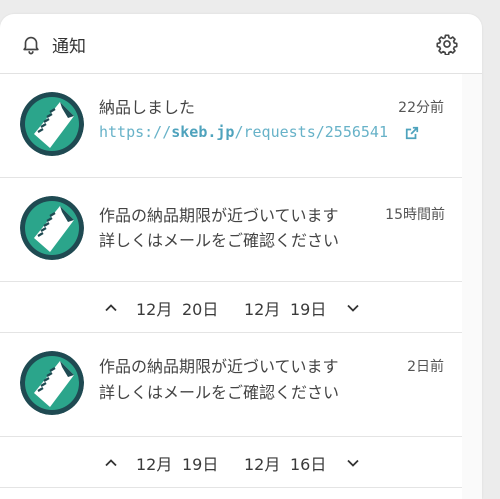 This screenshot has height=499, width=500. What do you see at coordinates (200, 309) in the screenshot?
I see `date-from-day: 20日` at bounding box center [200, 309].